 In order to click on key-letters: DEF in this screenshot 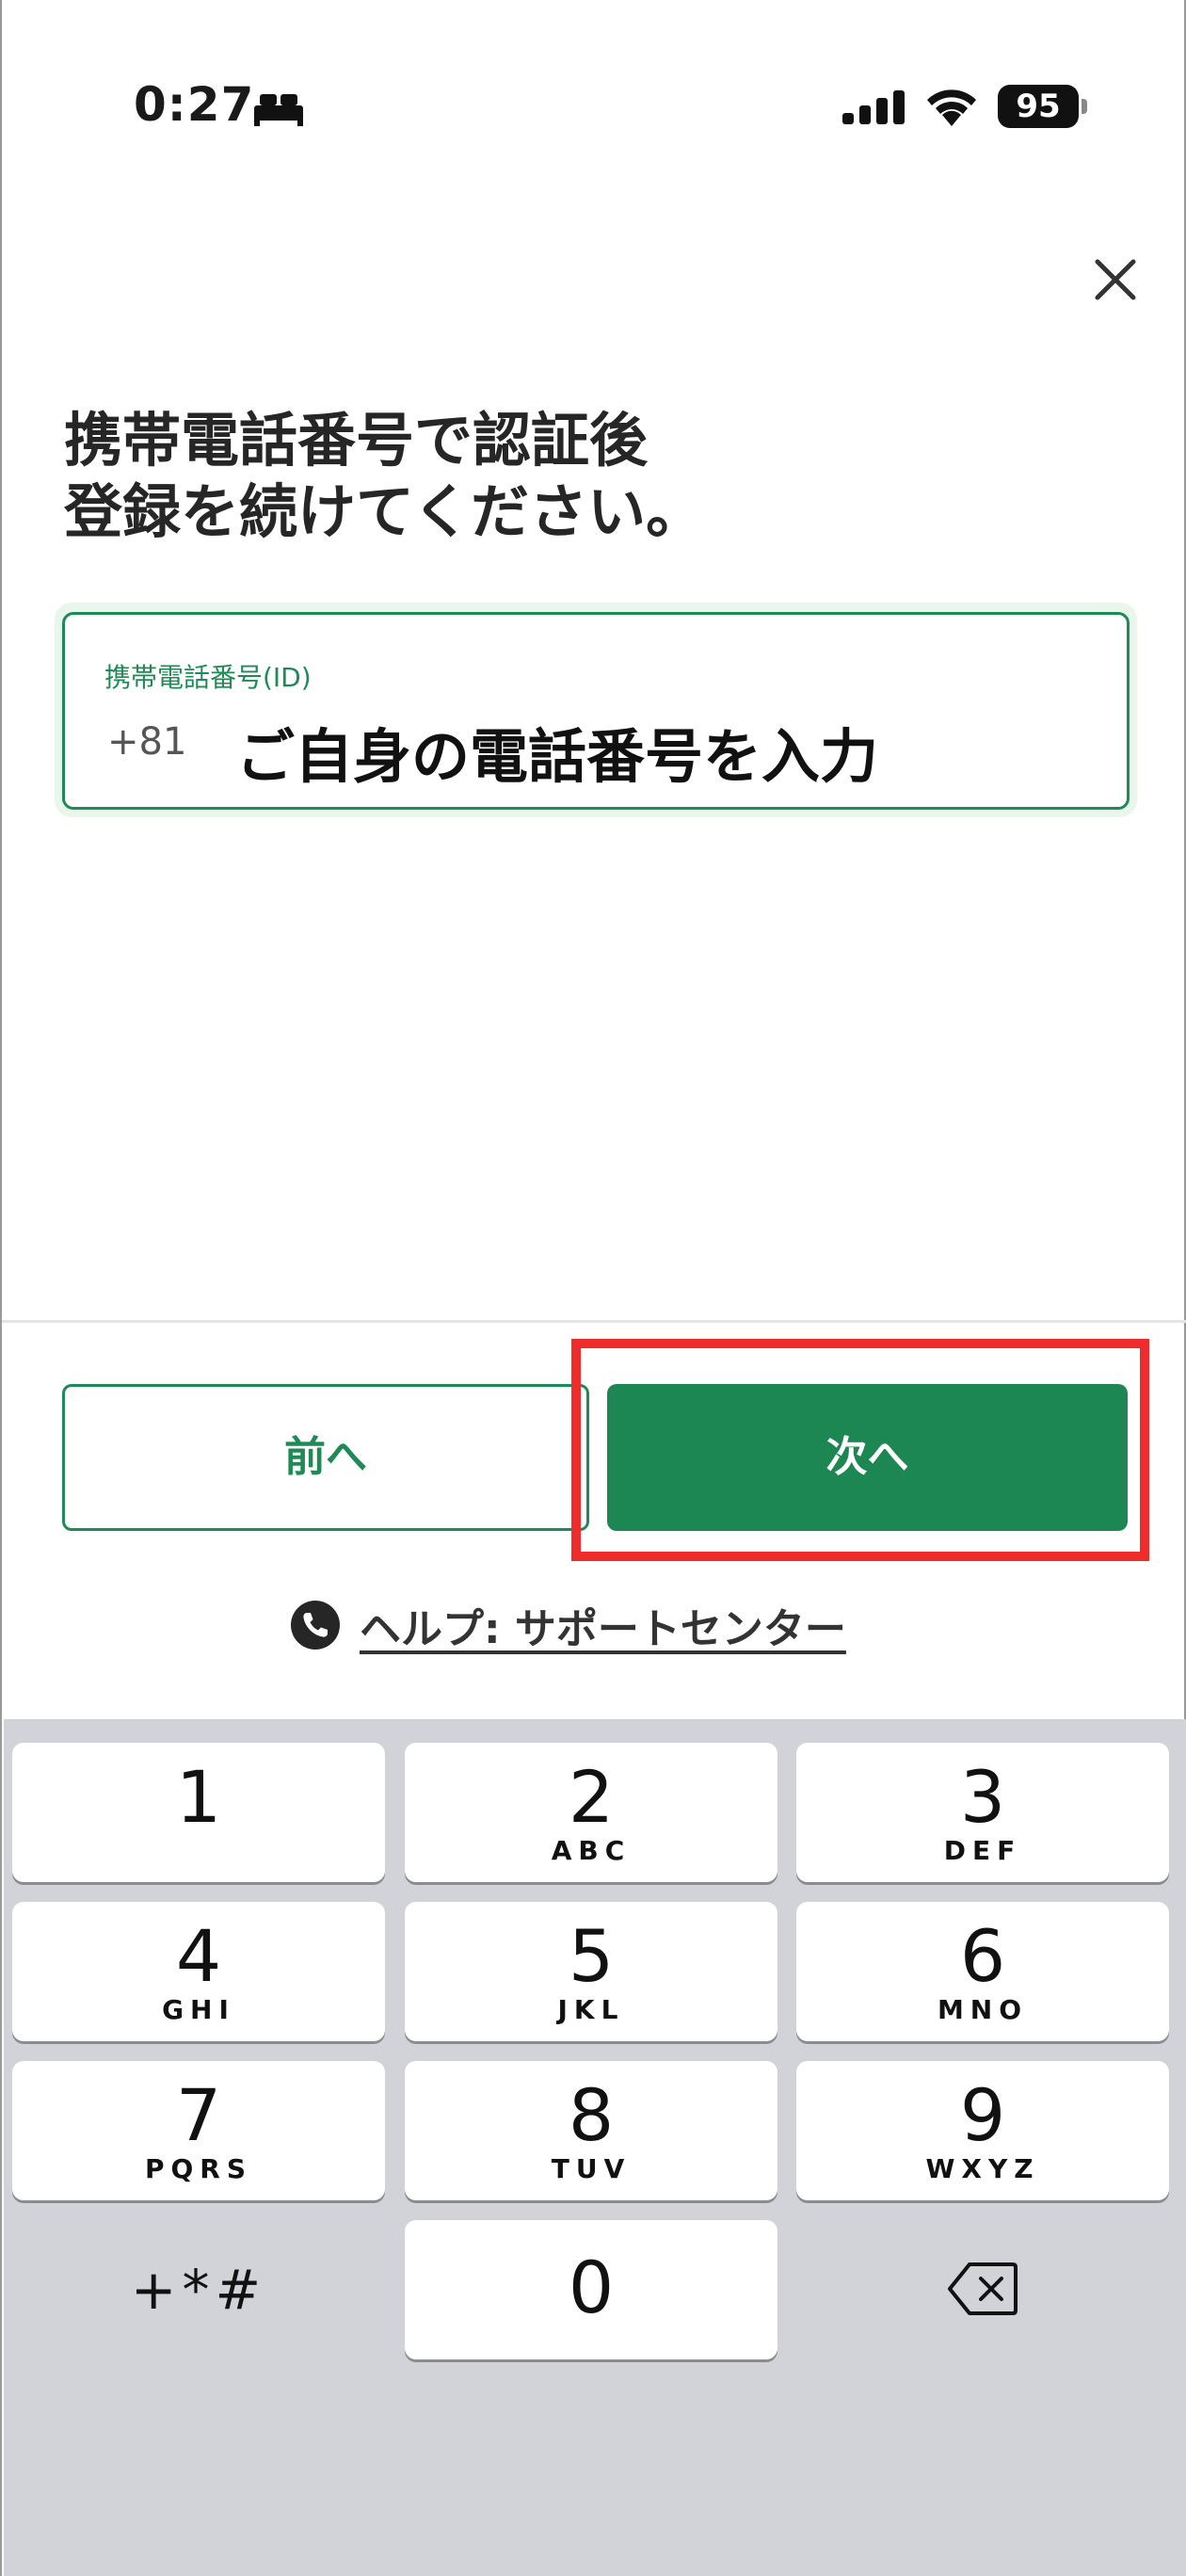, I will do `click(982, 1850)`.